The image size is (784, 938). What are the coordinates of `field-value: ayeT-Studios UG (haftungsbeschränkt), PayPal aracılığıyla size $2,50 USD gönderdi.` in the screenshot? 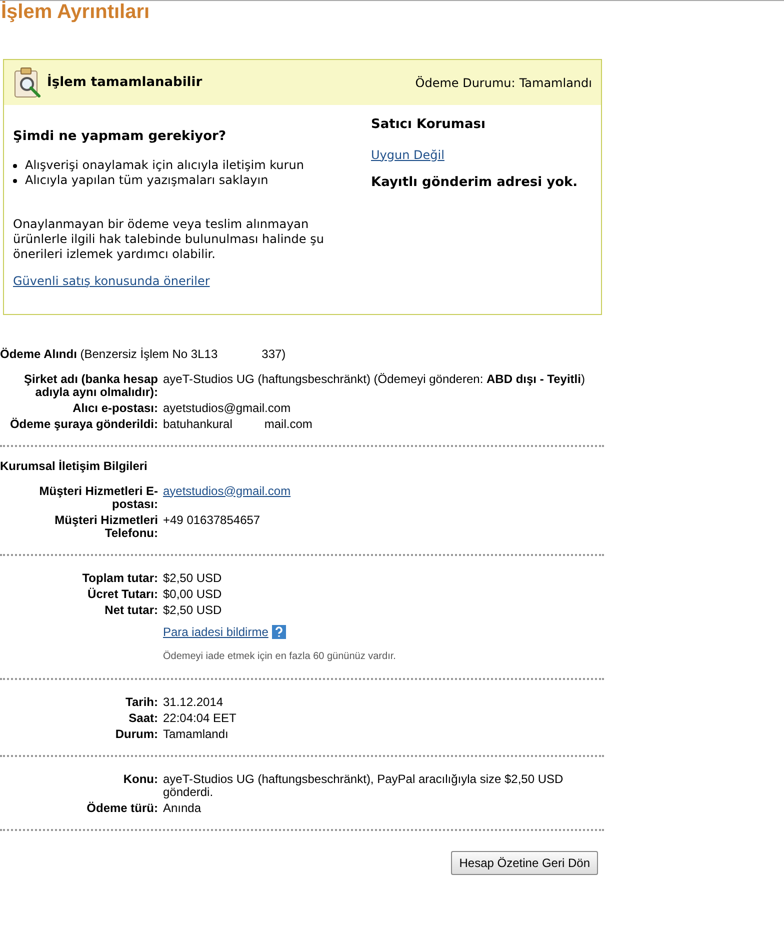 It's located at (363, 785).